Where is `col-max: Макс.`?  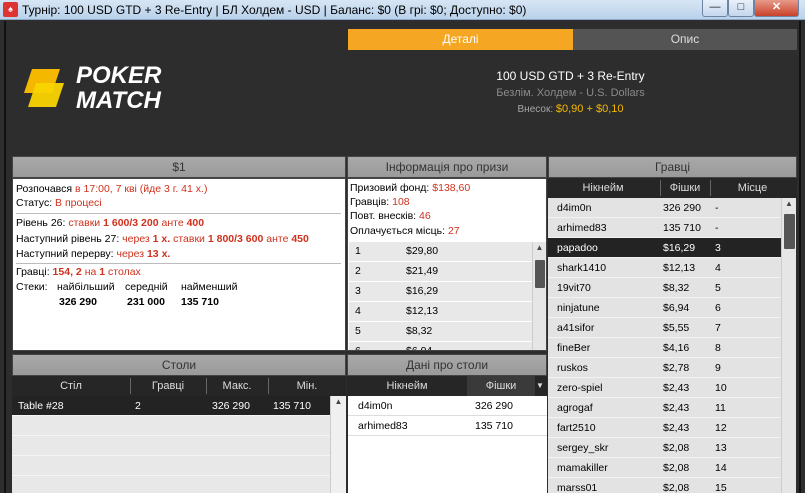
col-max: Макс. is located at coordinates (237, 386).